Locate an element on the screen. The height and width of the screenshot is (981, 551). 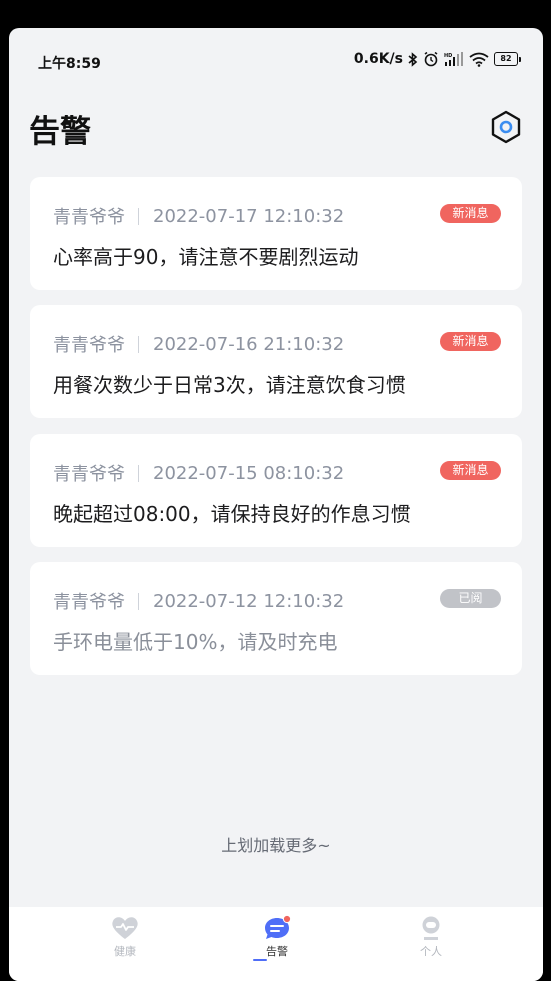
tab-health: 健康 is located at coordinates (125, 937).